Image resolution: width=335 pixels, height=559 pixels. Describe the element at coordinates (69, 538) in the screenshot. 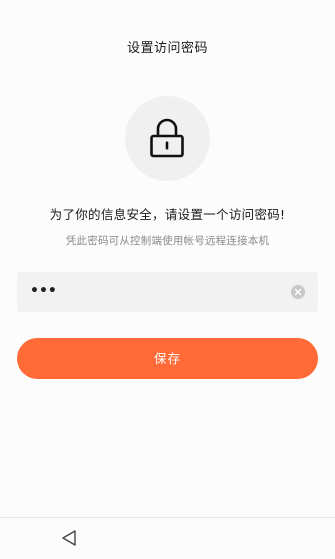

I see `triangle-back-icon` at that location.